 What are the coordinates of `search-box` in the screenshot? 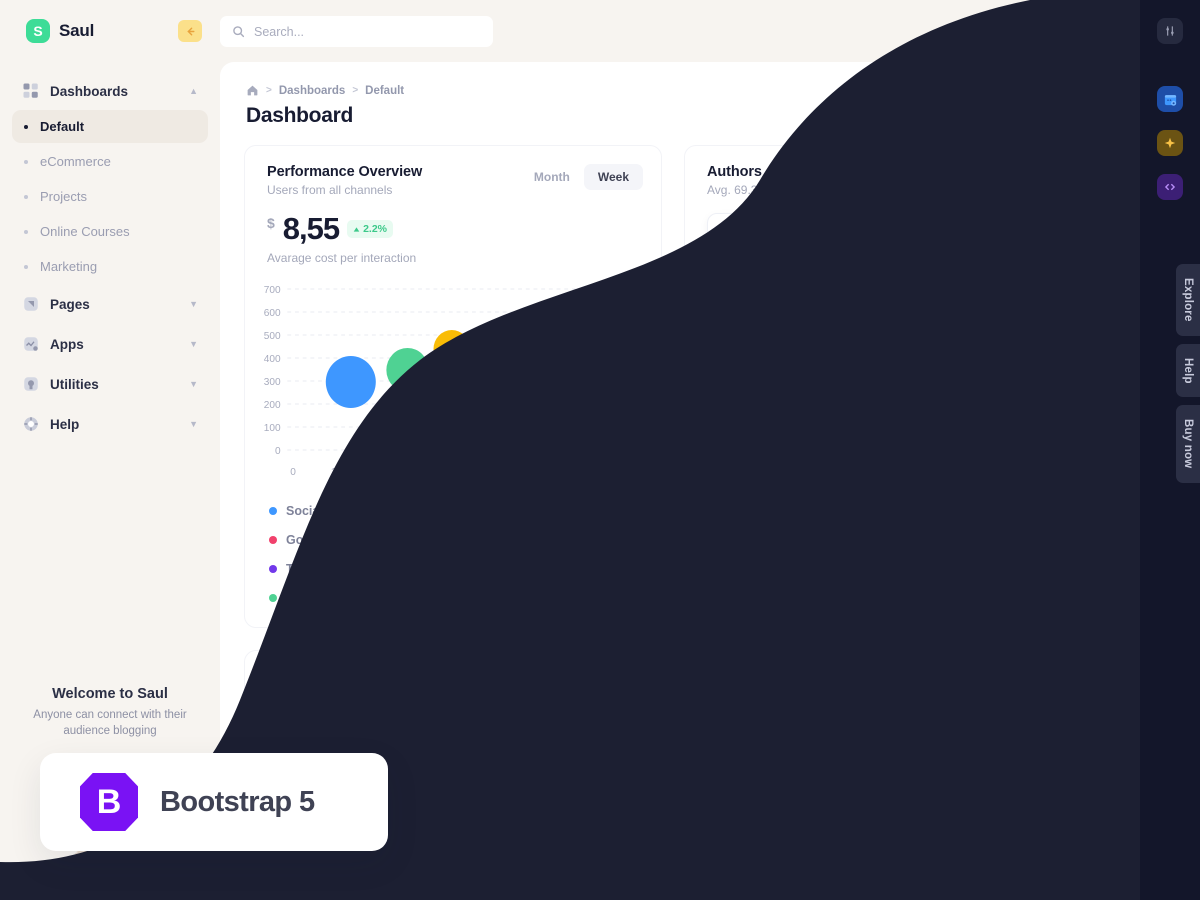 It's located at (356, 31).